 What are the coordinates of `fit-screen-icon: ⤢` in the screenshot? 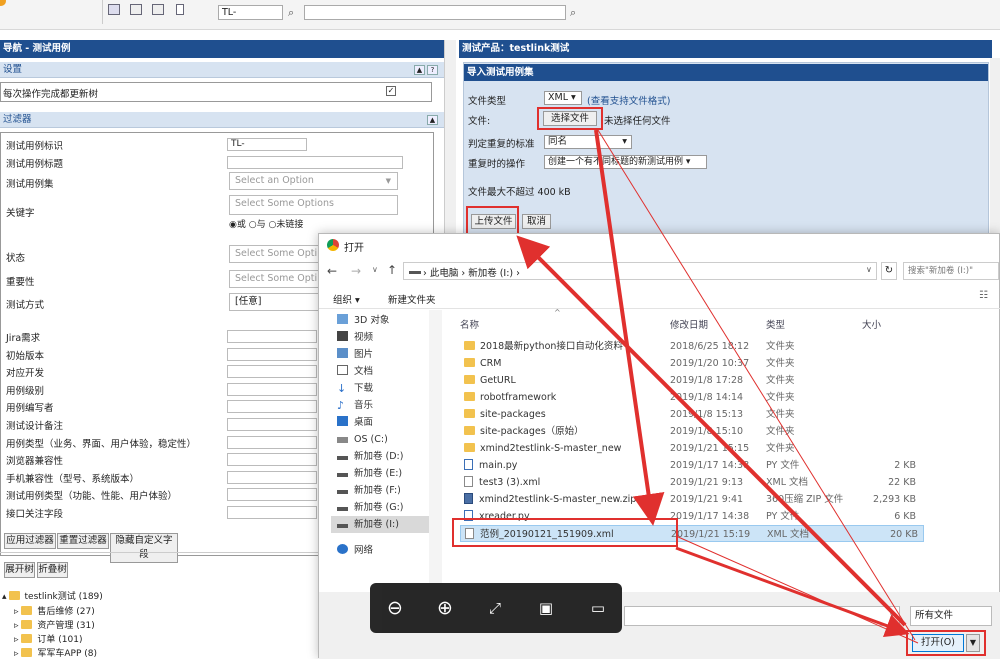 It's located at (495, 608).